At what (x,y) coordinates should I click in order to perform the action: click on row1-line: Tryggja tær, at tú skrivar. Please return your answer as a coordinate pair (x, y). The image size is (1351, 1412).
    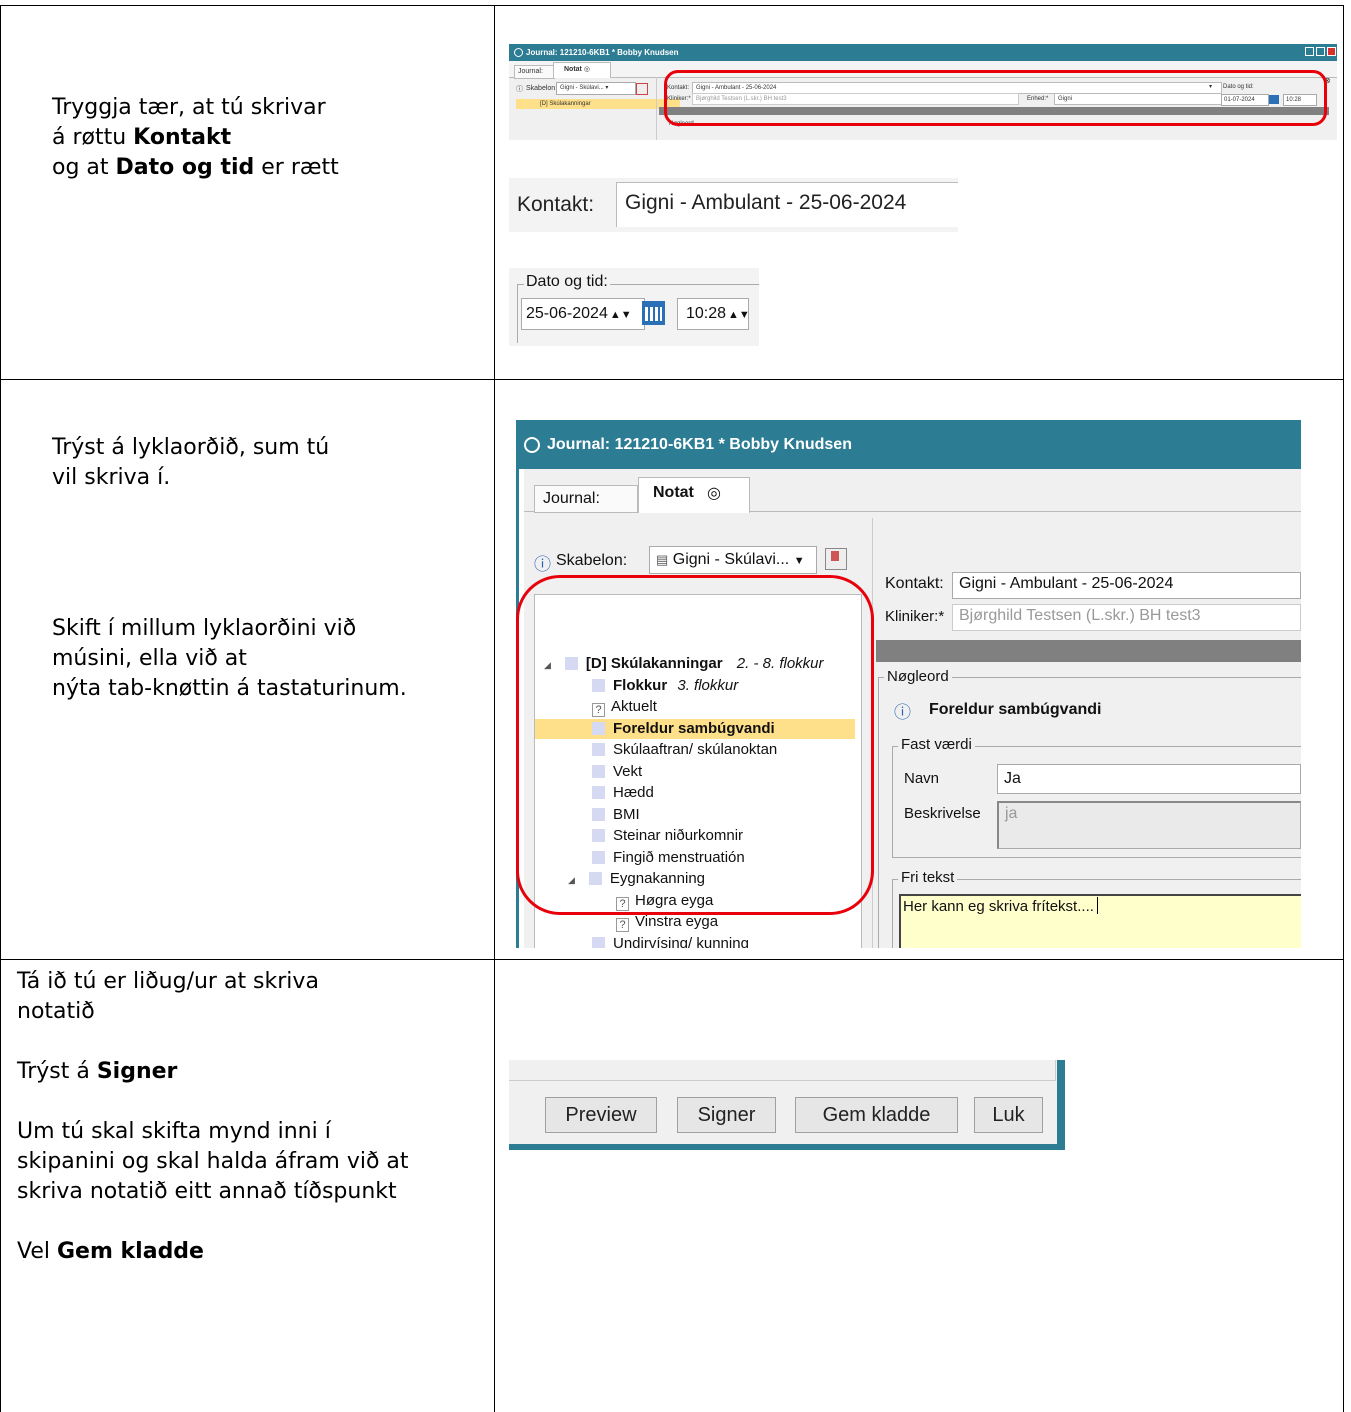
    Looking at the image, I should click on (195, 108).